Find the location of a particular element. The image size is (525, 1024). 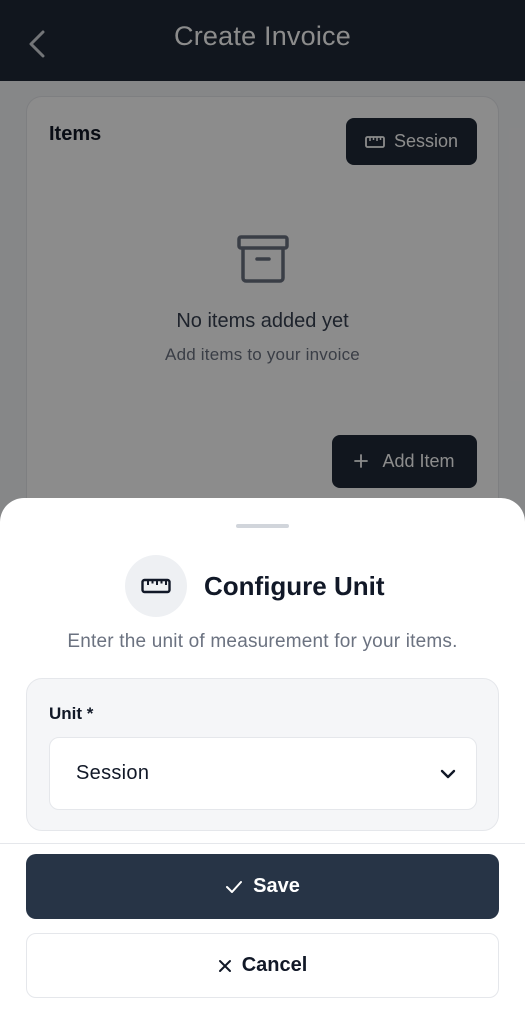

sheet-divider is located at coordinates (262, 843).